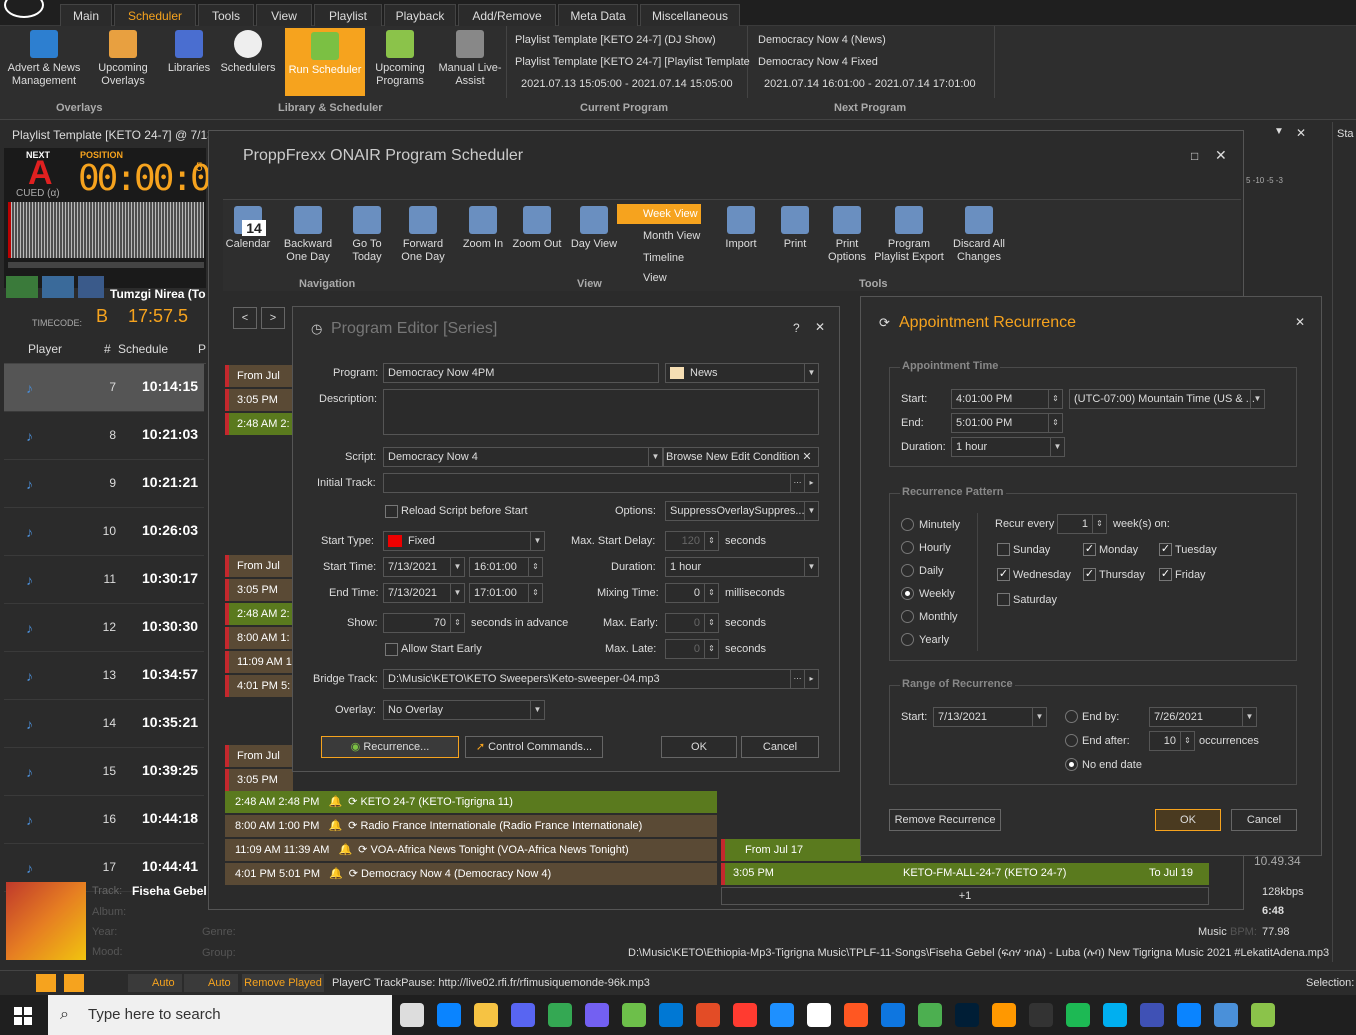  What do you see at coordinates (1003, 549) in the screenshot?
I see `day-checkbox-sunday` at bounding box center [1003, 549].